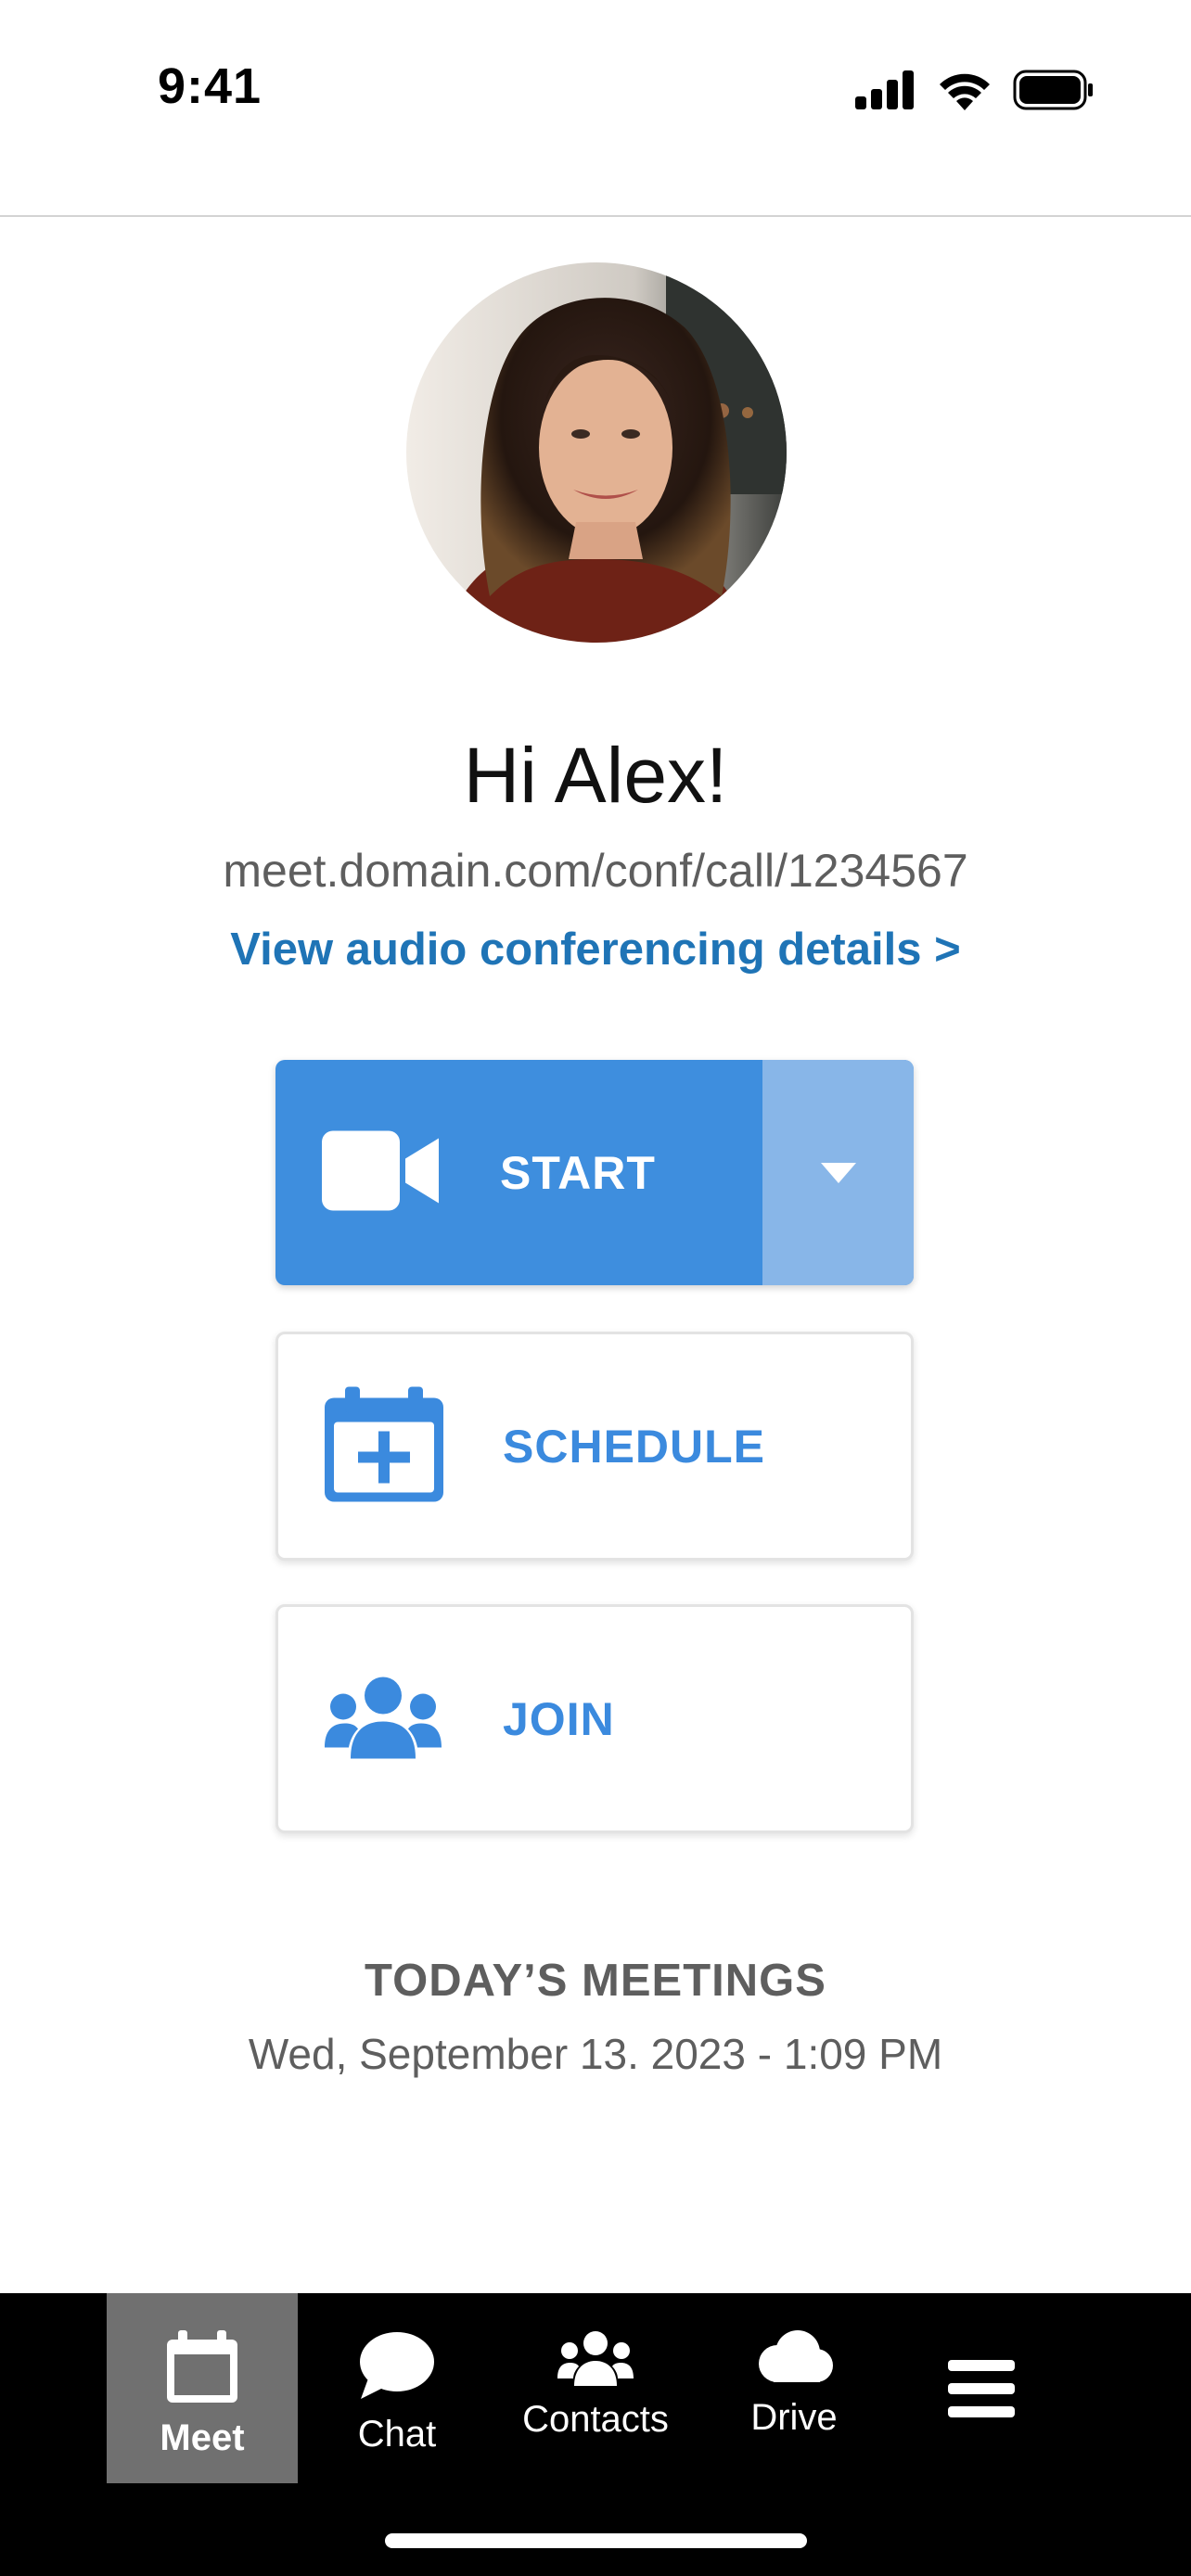 Image resolution: width=1191 pixels, height=2576 pixels. I want to click on tab-chat-label: Chat, so click(397, 2434).